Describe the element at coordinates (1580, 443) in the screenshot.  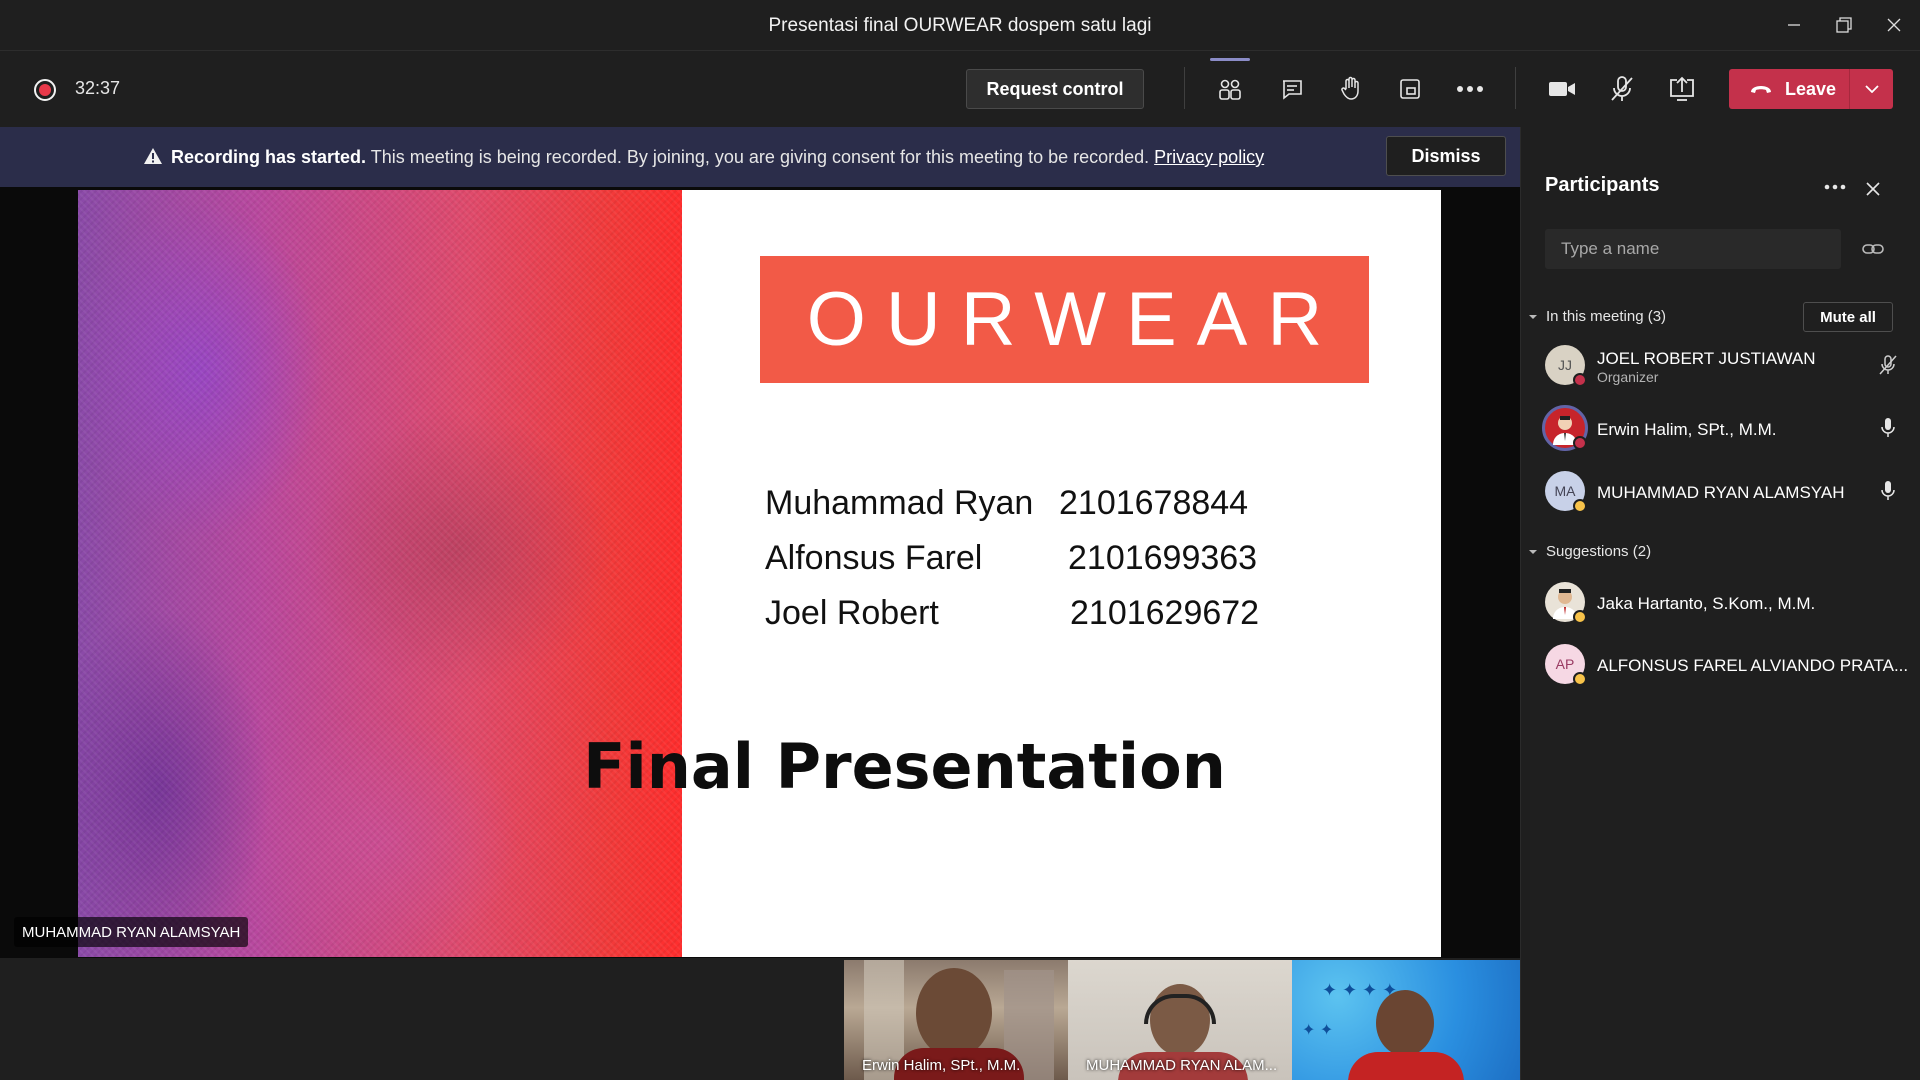
I see `busy-status-icon` at that location.